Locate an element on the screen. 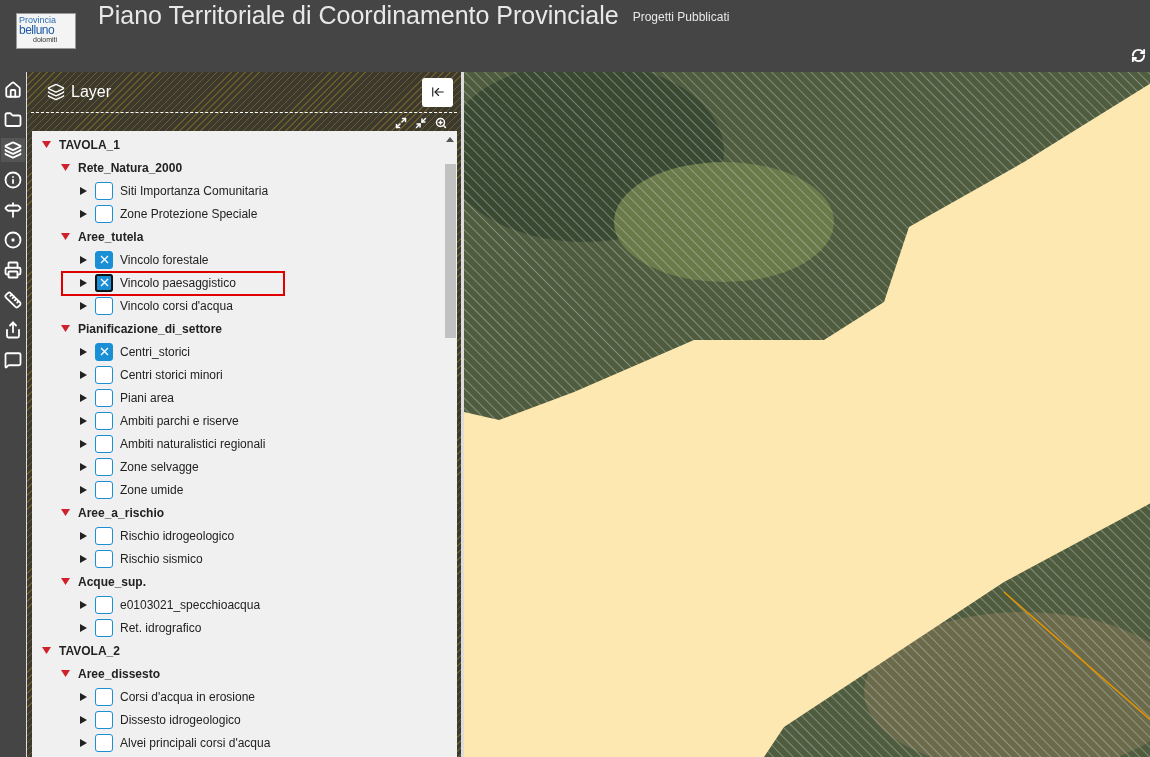 Image resolution: width=1150 pixels, height=757 pixels. layer-group-label: TAVOLA_2 is located at coordinates (89, 650).